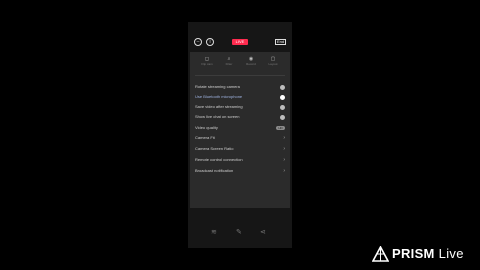 This screenshot has height=270, width=480. What do you see at coordinates (241, 149) in the screenshot?
I see `setting-screen-ratio: Camera Screen Ratio ›` at bounding box center [241, 149].